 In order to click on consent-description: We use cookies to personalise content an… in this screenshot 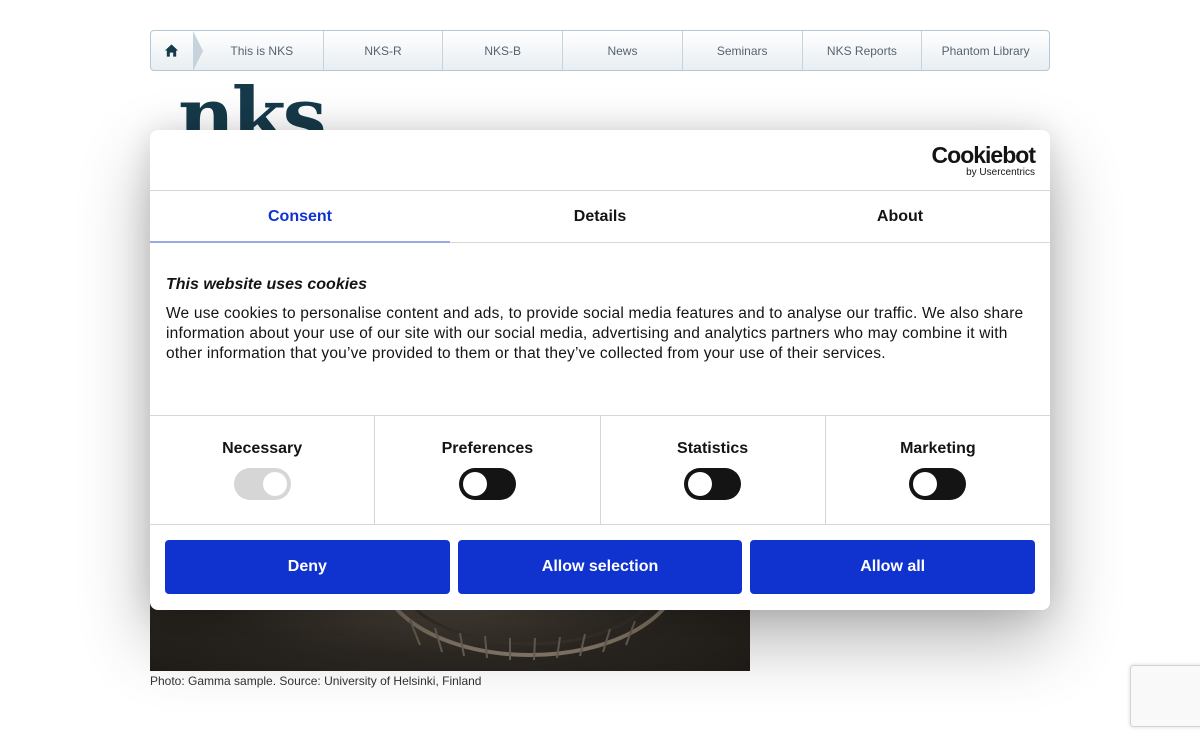, I will do `click(595, 333)`.